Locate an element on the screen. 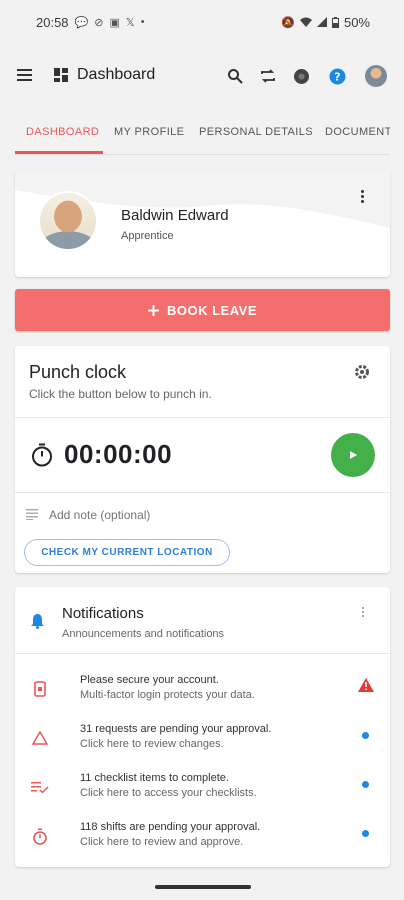 Image resolution: width=404 pixels, height=900 pixels. search-icon is located at coordinates (235, 76).